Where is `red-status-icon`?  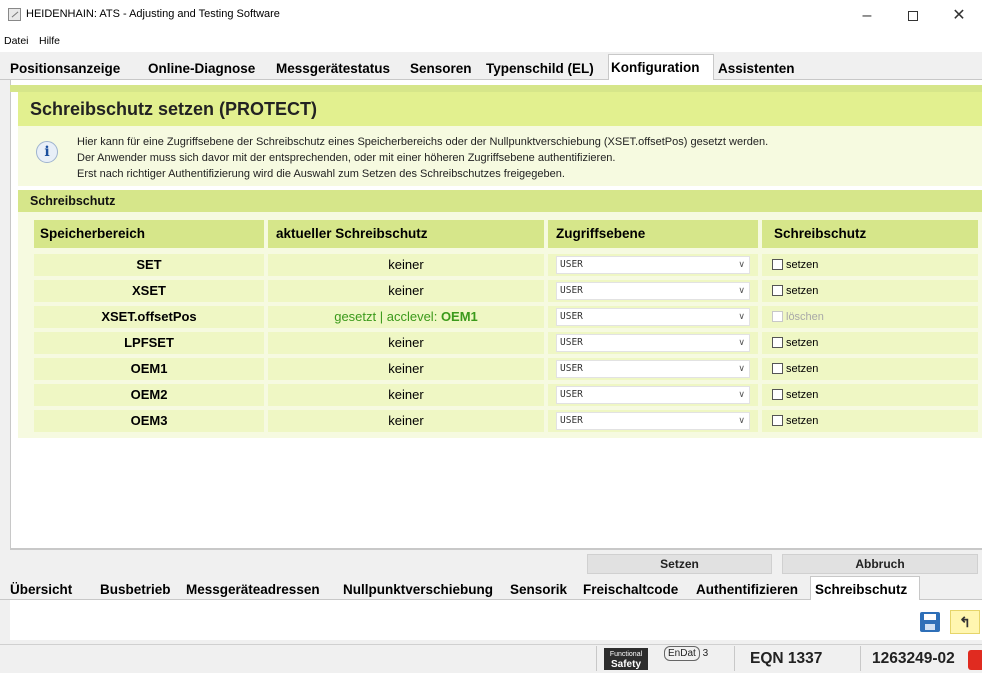 red-status-icon is located at coordinates (975, 660).